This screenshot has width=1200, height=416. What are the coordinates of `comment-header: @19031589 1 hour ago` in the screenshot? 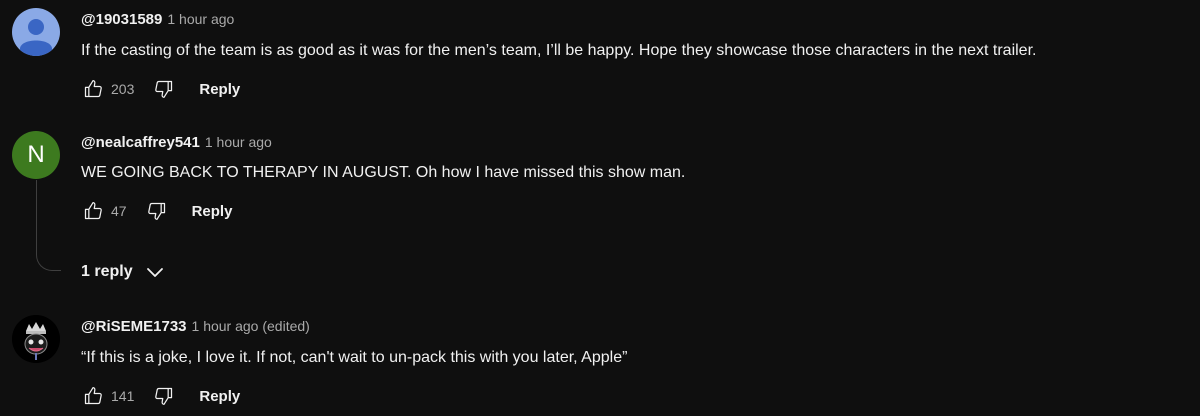 It's located at (157, 19).